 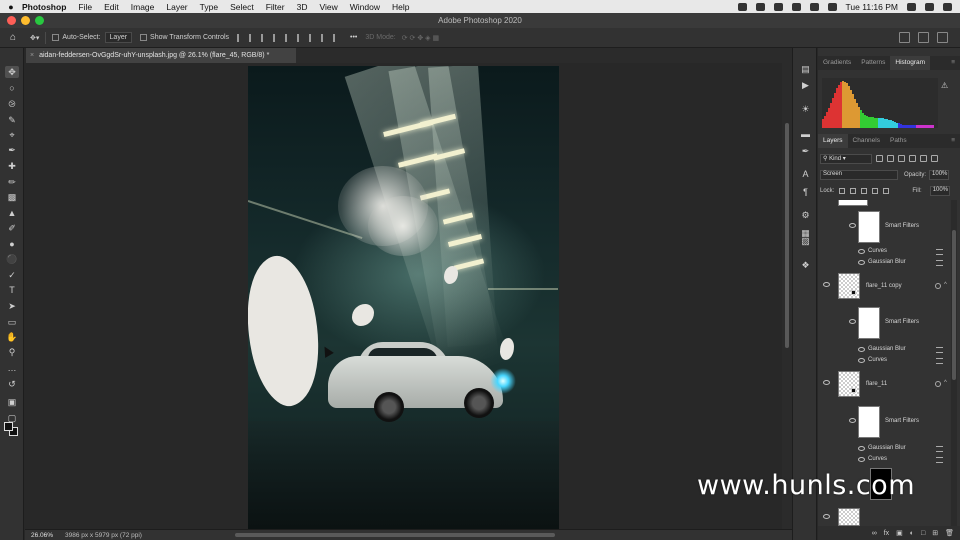 What do you see at coordinates (874, 533) in the screenshot?
I see `link-layers-icon: ∞` at bounding box center [874, 533].